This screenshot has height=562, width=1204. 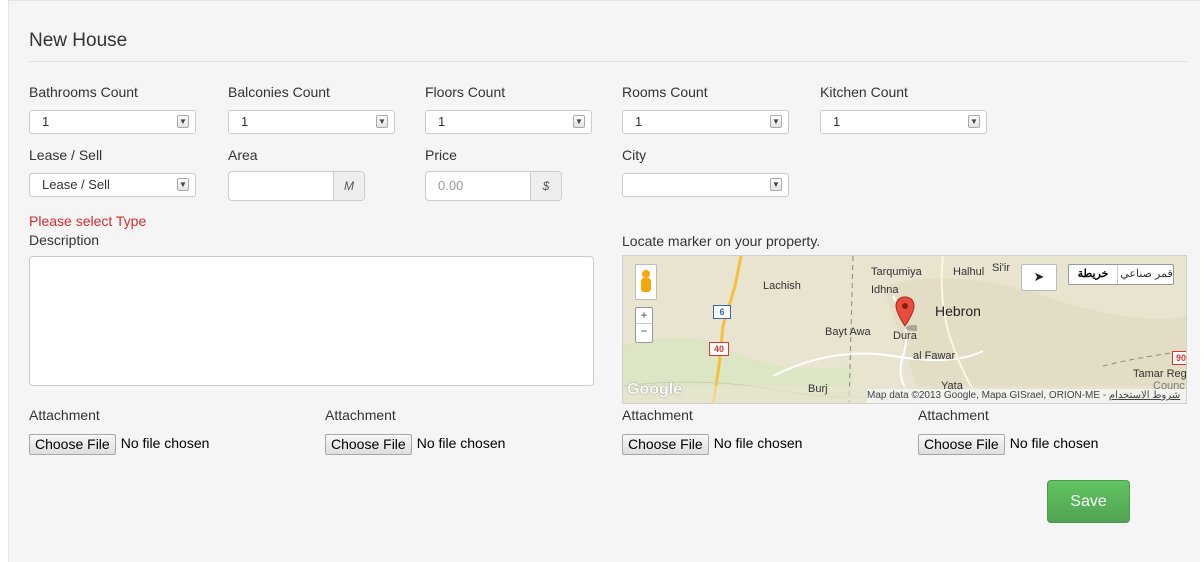 I want to click on bathrooms-select: 1 ▼, so click(x=112, y=122).